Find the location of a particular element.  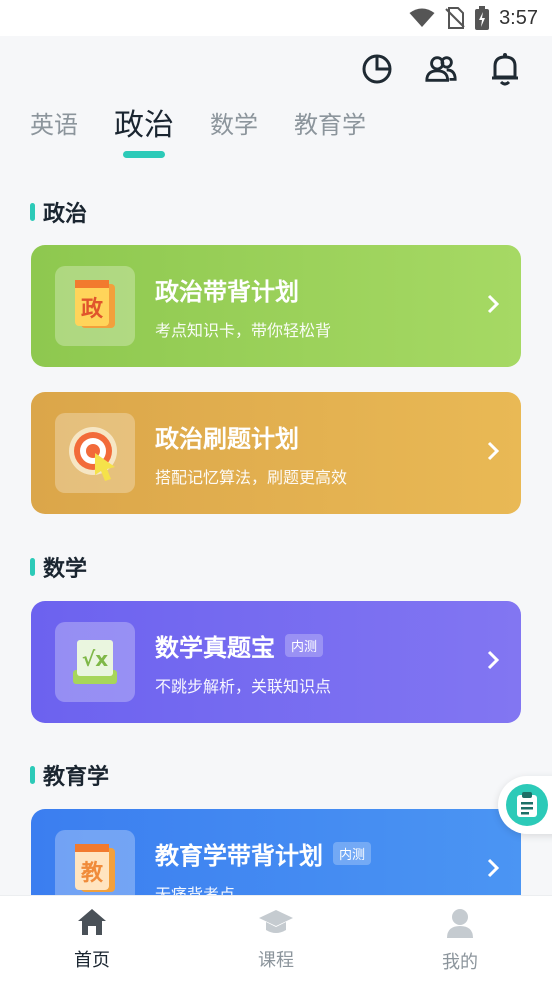

politics-recite-card: 政 政治带背计划 考点知识卡，带你轻松背 is located at coordinates (276, 306).